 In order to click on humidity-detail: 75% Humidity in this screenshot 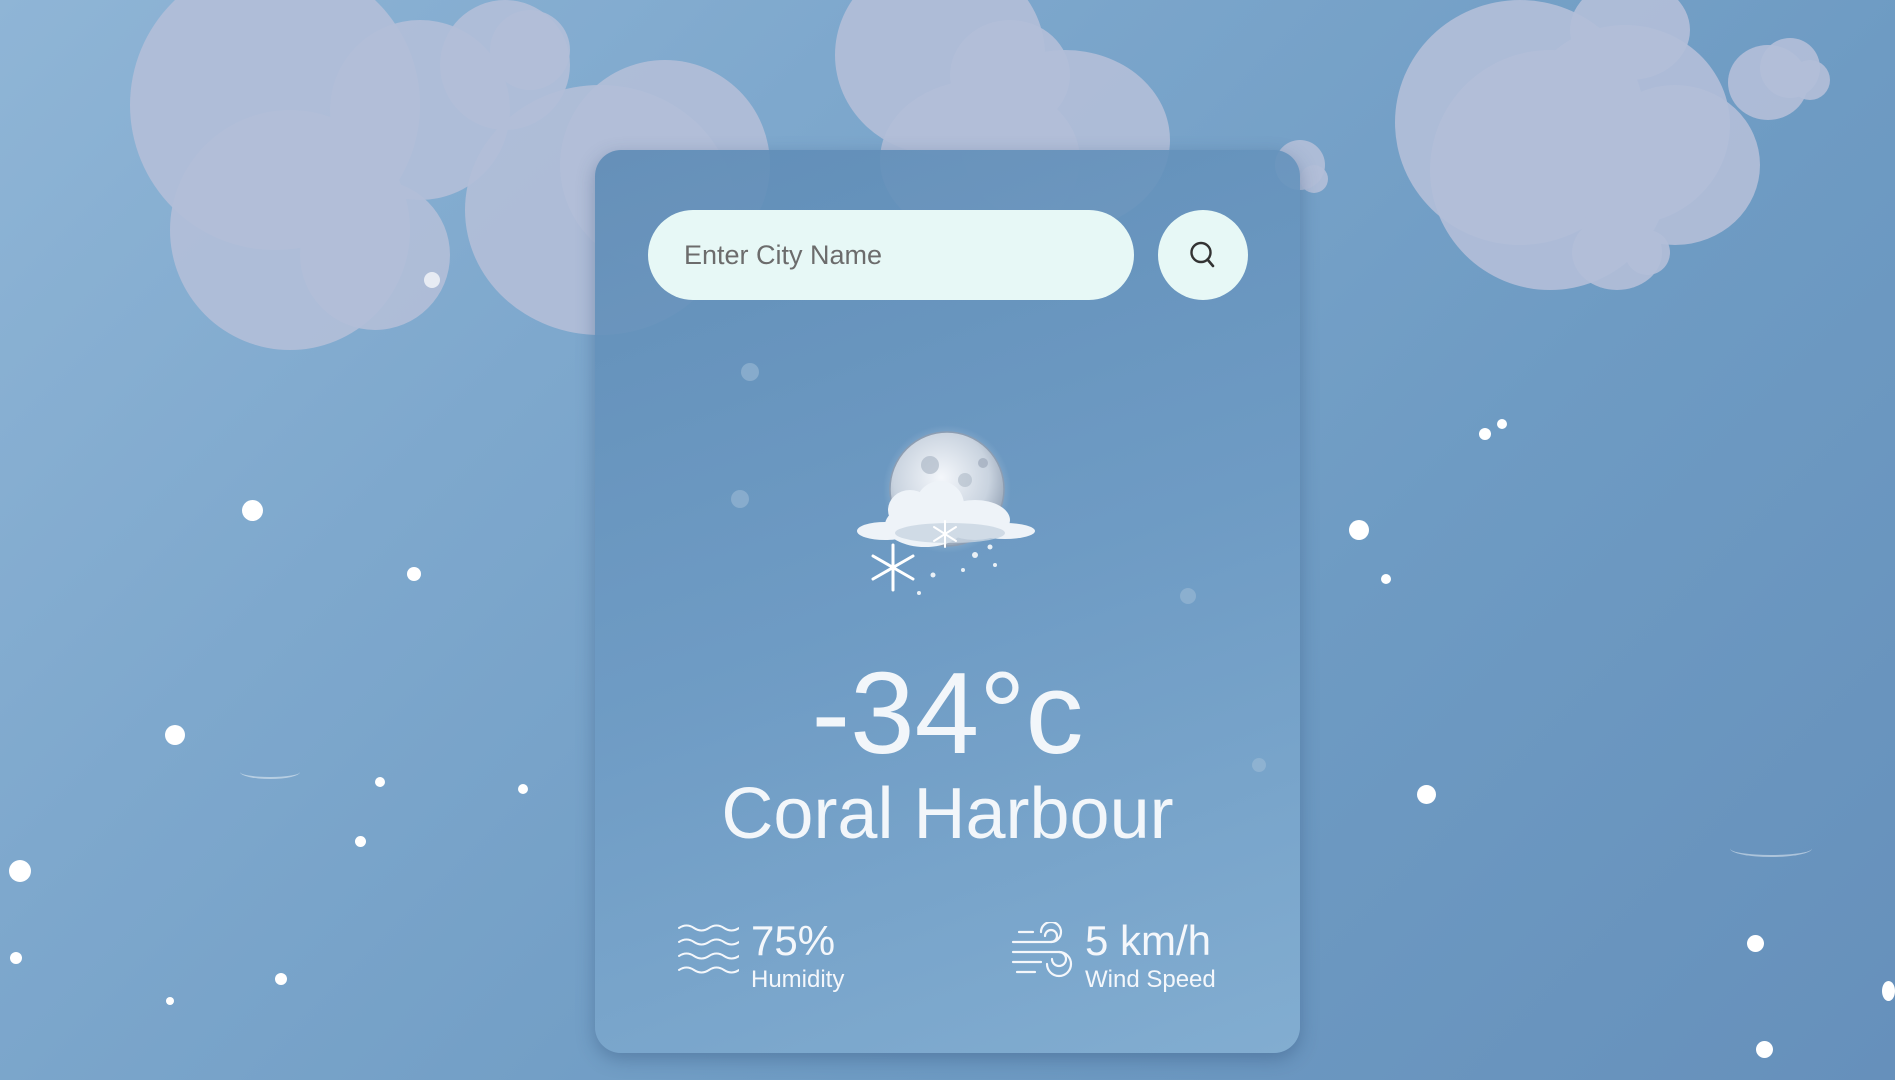, I will do `click(760, 956)`.